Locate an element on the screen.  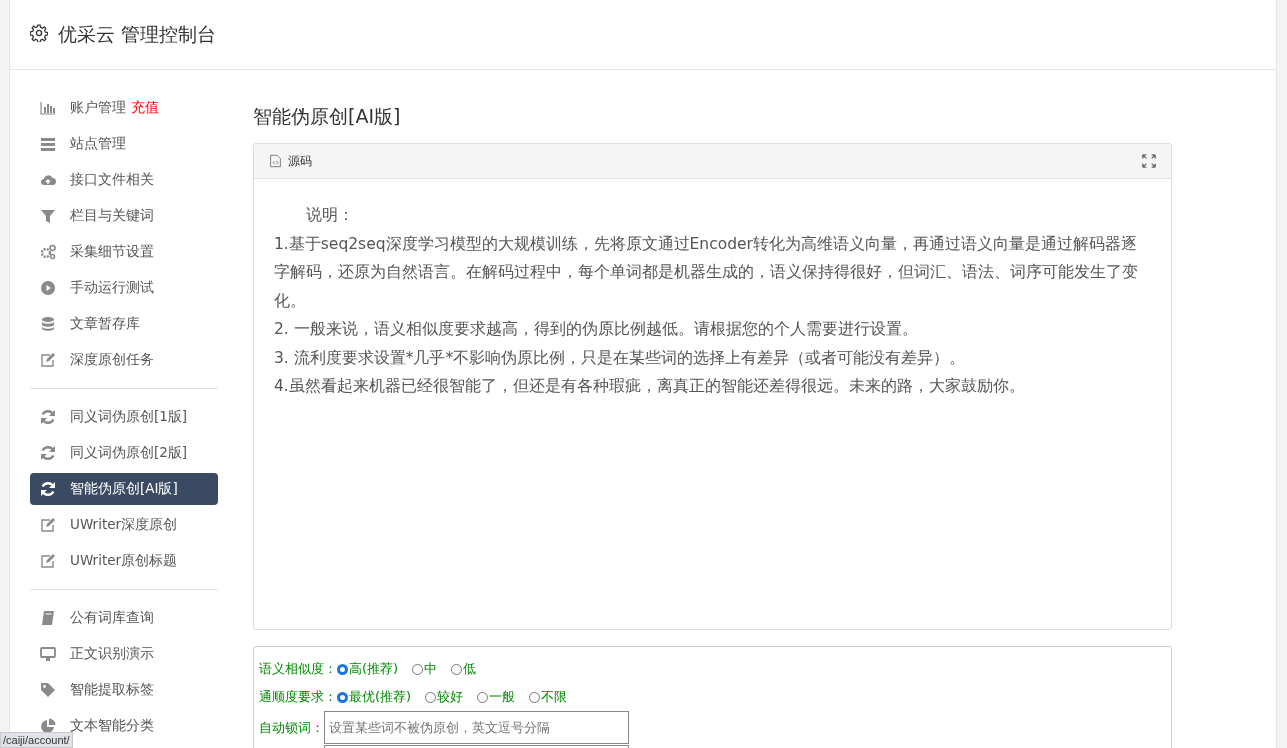
paragraph: 1.基于seq2seq深度学习模型的大规模训练，先将原文通过Encoder转化为高维语义向量，再通过语义向量是通过解码器逐字解码，还原为自然语言。在解码过程中，每个单词都是机器生成的，语义保持得很好，但词汇、语法、词序可能发生了变化。 is located at coordinates (706, 272).